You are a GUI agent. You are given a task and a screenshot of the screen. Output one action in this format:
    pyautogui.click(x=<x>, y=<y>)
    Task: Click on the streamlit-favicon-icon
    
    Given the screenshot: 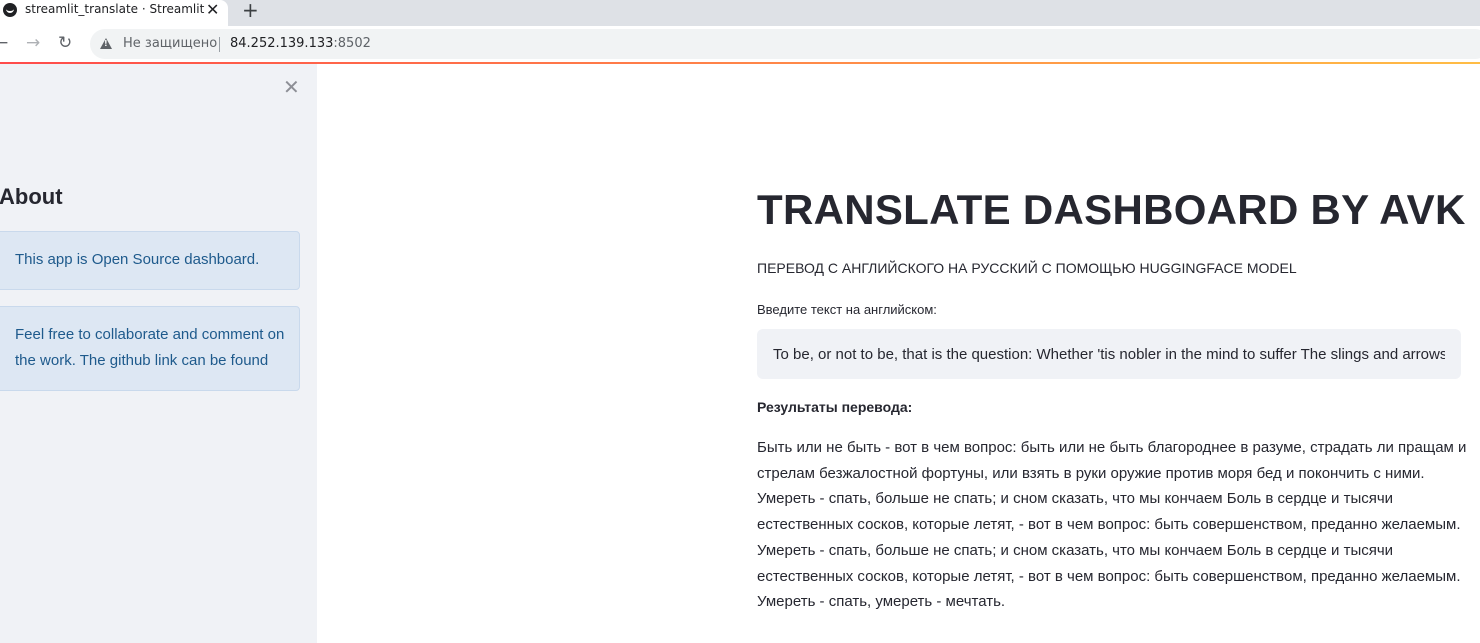 What is the action you would take?
    pyautogui.click(x=10, y=10)
    